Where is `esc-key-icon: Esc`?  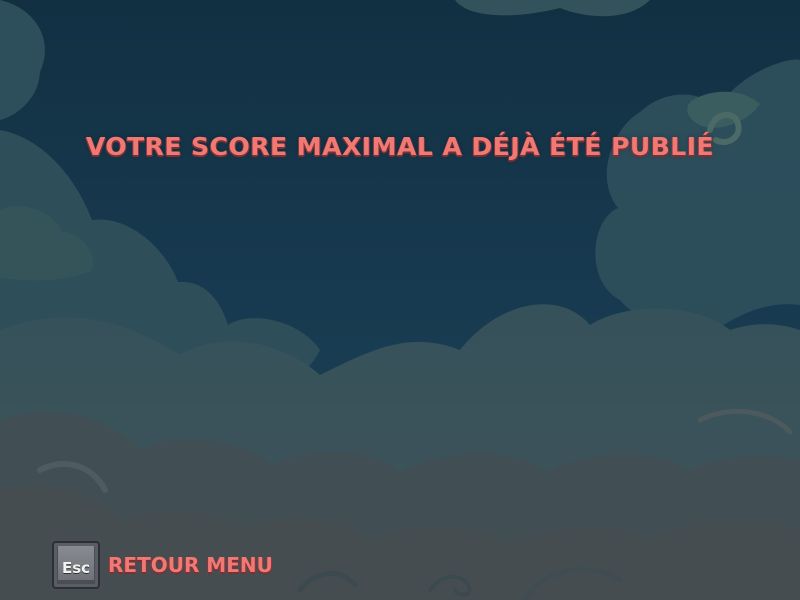 esc-key-icon: Esc is located at coordinates (76, 565).